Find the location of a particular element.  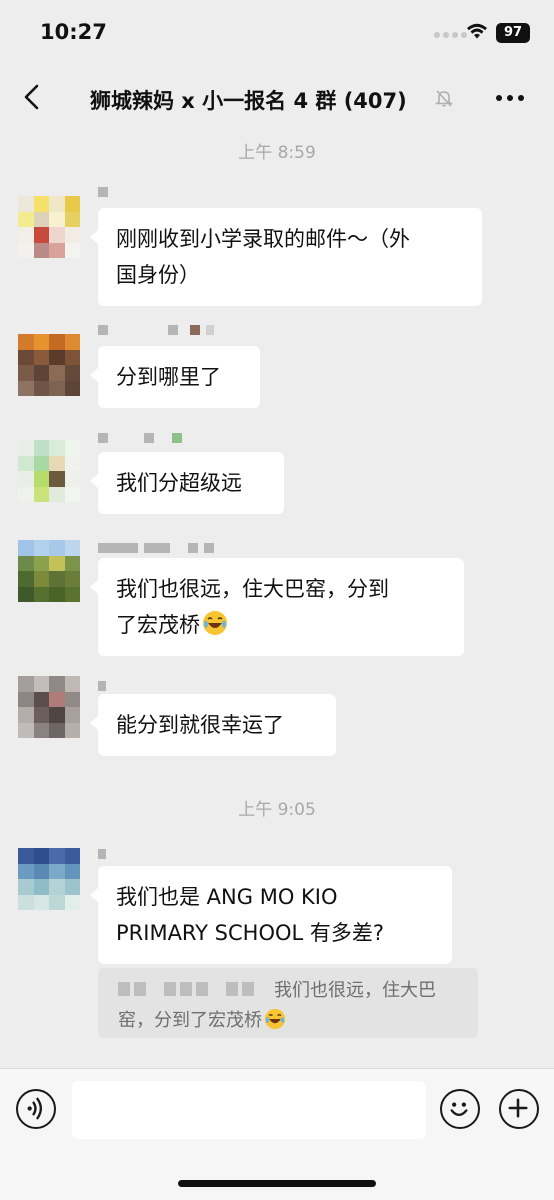

plus-icon is located at coordinates (518, 1108).